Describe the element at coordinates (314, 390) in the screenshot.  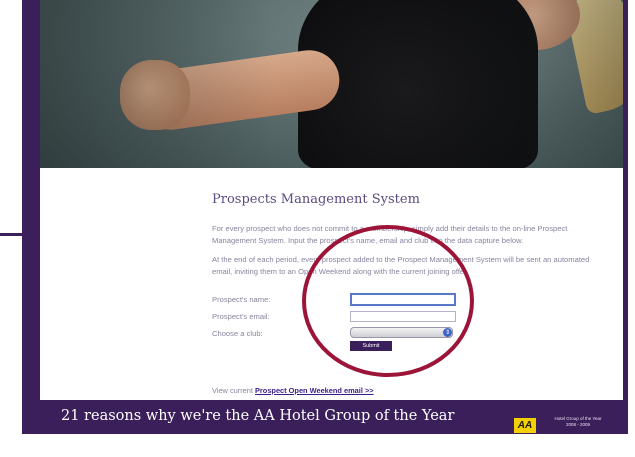
I see `open-weekend-email-link: Prospect Open Weekend email >>` at that location.